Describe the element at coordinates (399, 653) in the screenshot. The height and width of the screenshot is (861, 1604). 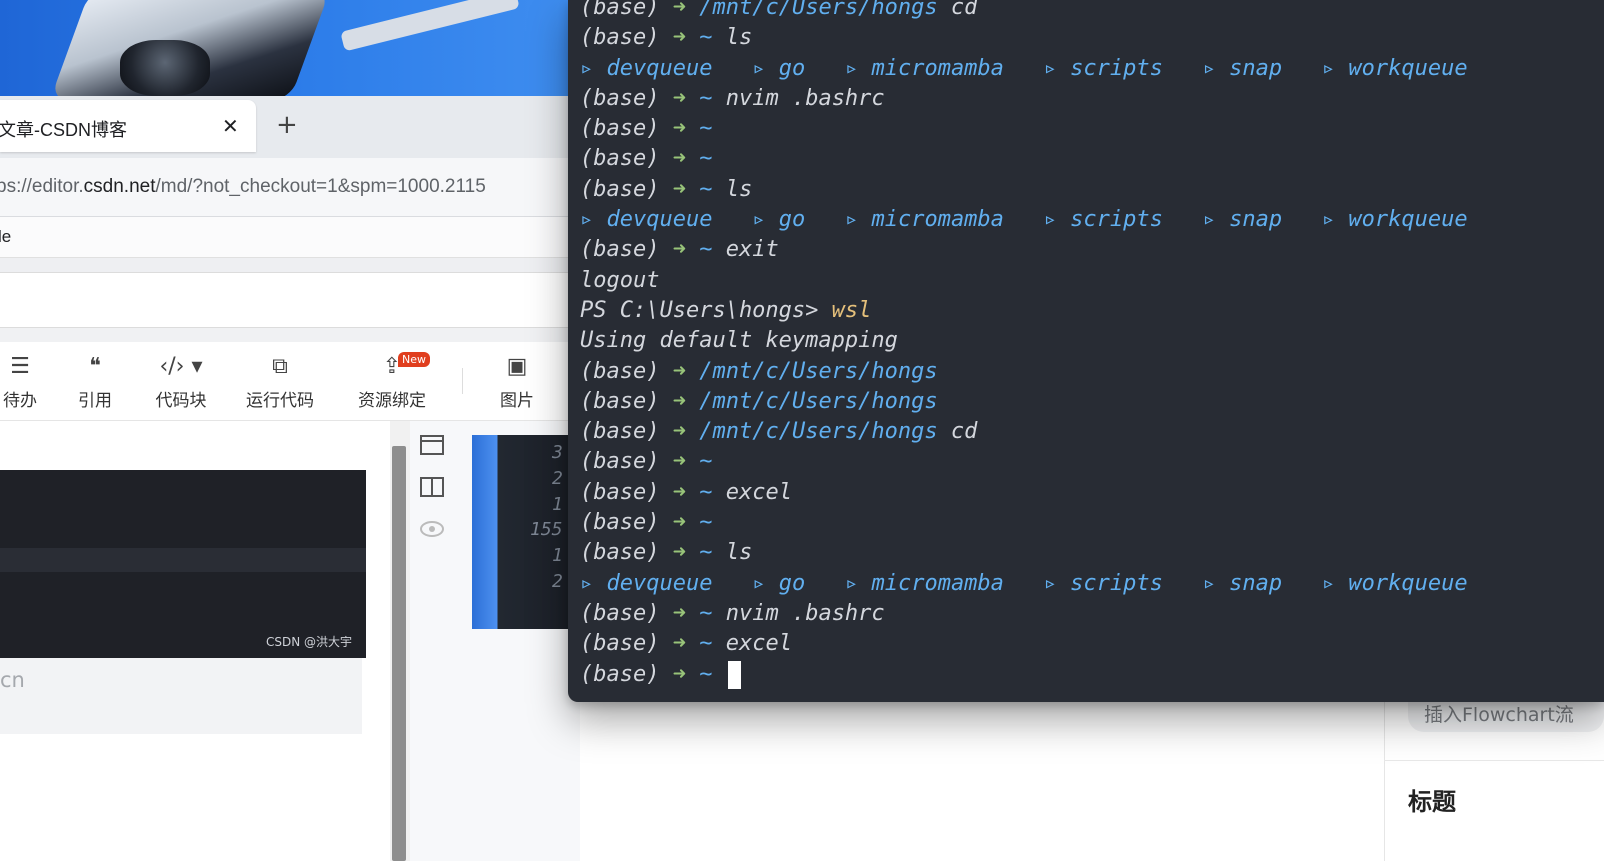
I see `scrollbar-thumb` at that location.